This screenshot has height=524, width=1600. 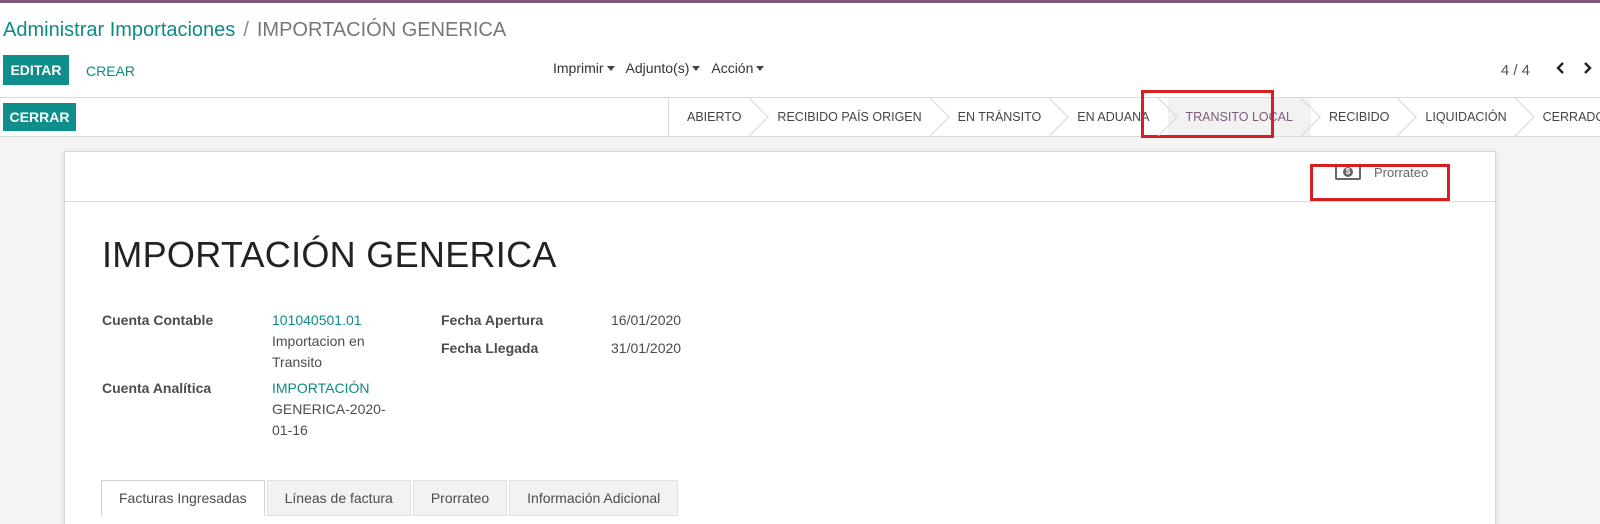 What do you see at coordinates (1561, 70) in the screenshot?
I see `chevron-left-icon` at bounding box center [1561, 70].